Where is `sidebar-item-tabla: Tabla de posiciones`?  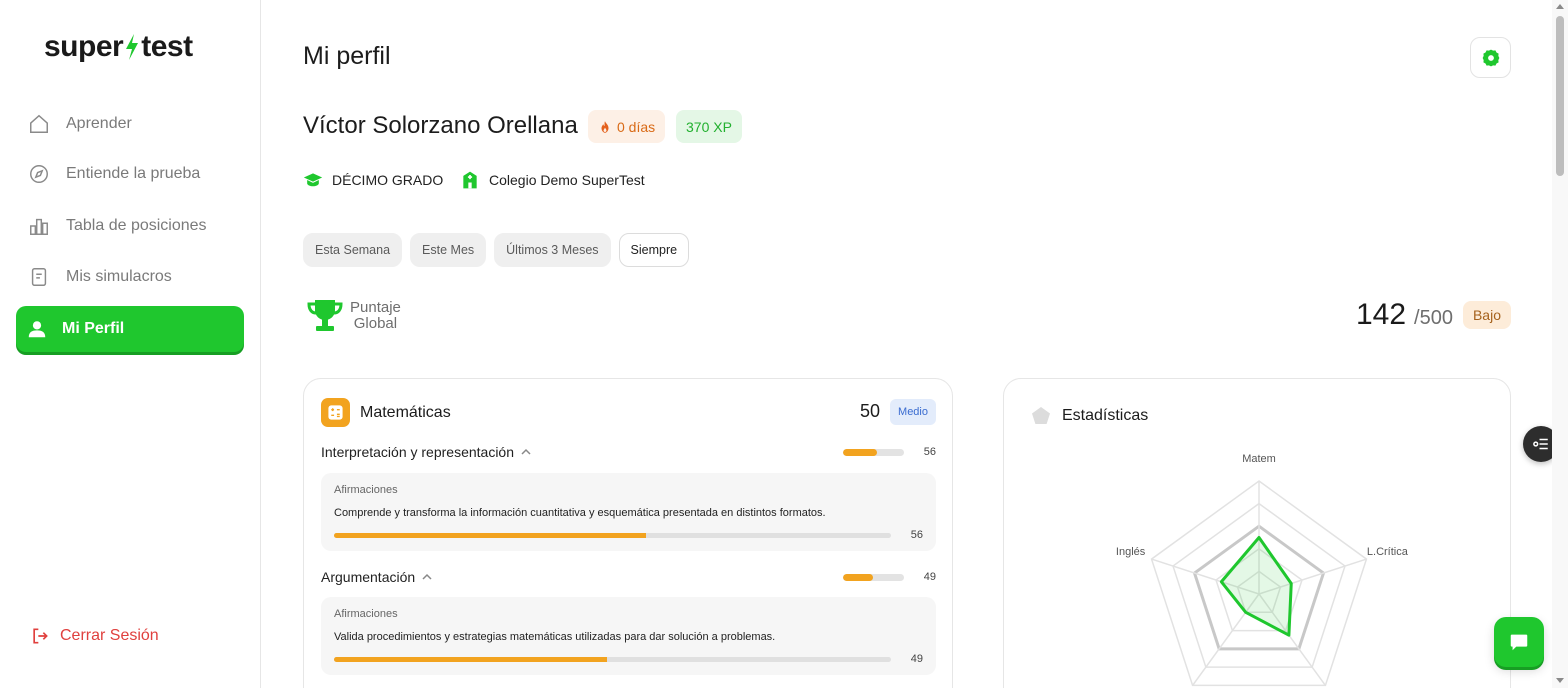 sidebar-item-tabla: Tabla de posiciones is located at coordinates (130, 226).